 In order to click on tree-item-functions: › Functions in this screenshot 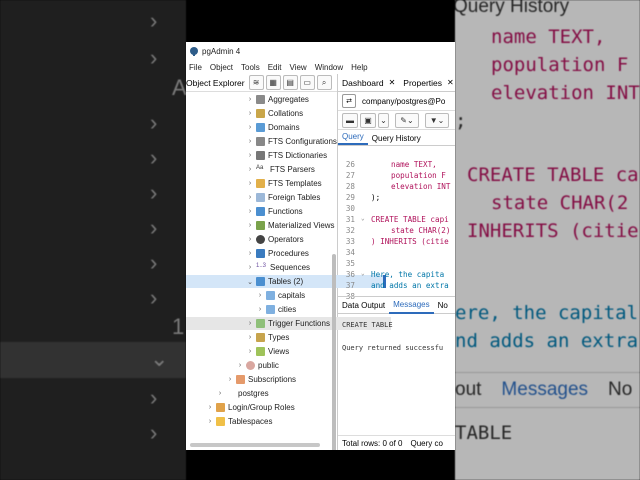, I will do `click(274, 211)`.